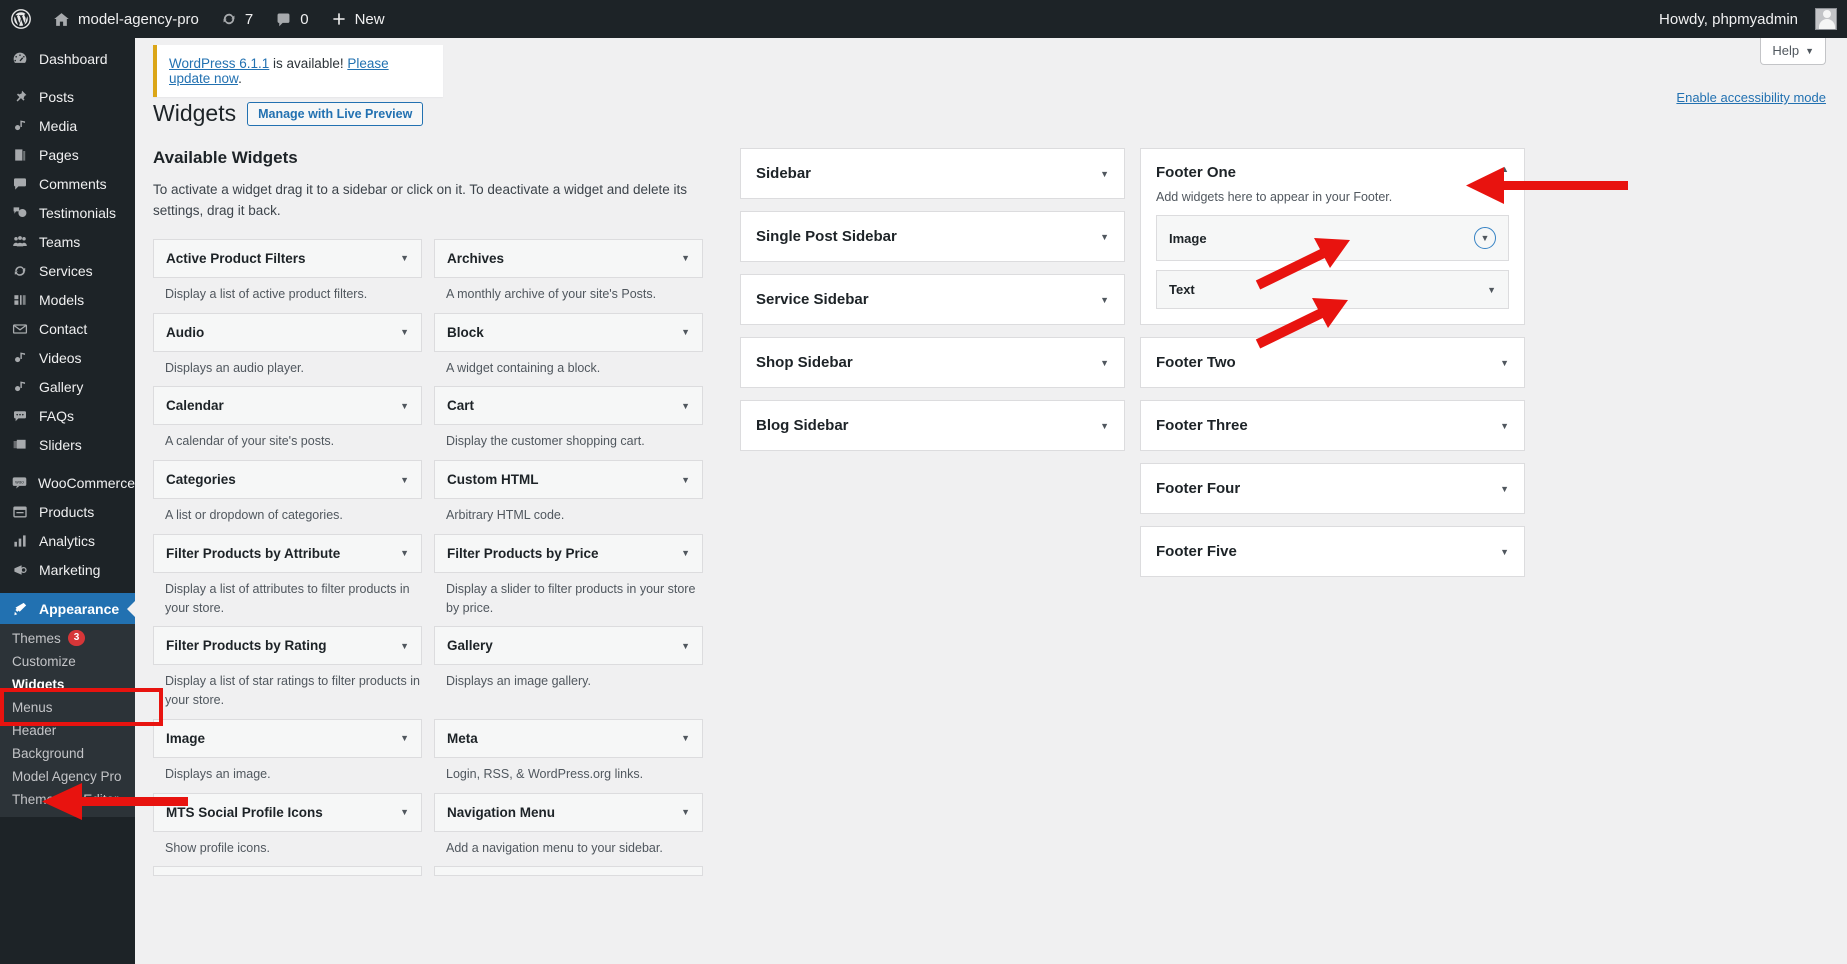 The height and width of the screenshot is (964, 1847). Describe the element at coordinates (1742, 19) in the screenshot. I see `my-account-menu: Howdy, phpmyadmin` at that location.